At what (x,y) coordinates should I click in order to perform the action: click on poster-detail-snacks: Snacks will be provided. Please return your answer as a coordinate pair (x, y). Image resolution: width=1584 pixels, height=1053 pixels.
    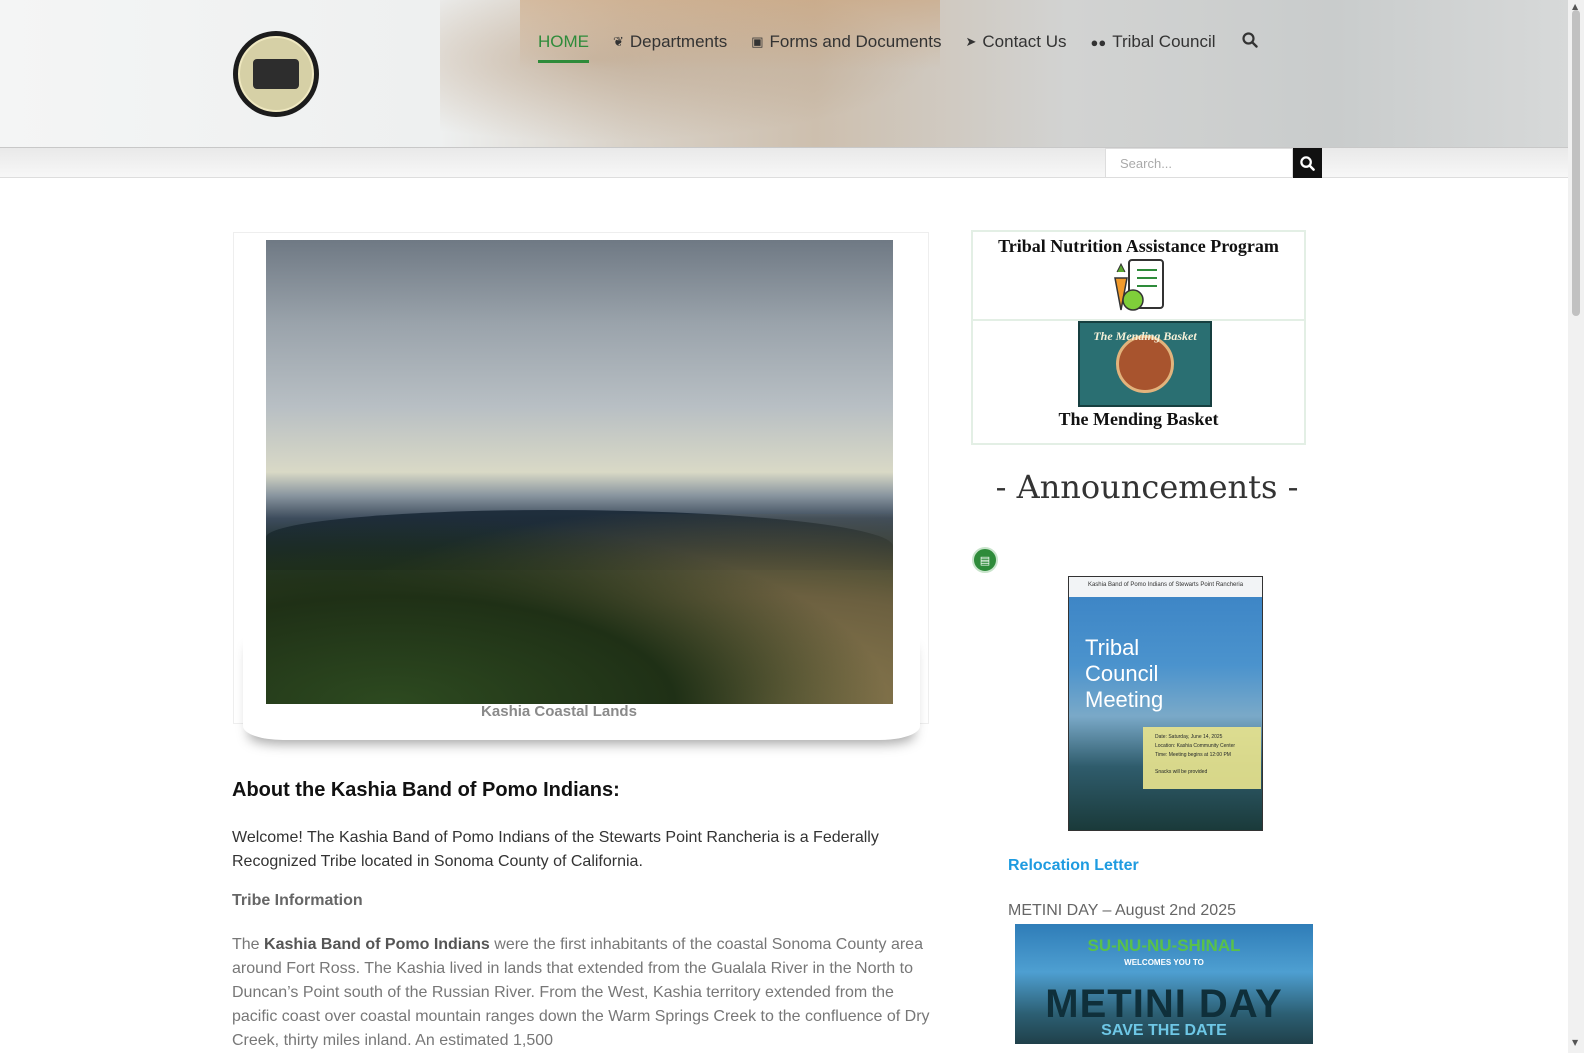
    Looking at the image, I should click on (1181, 772).